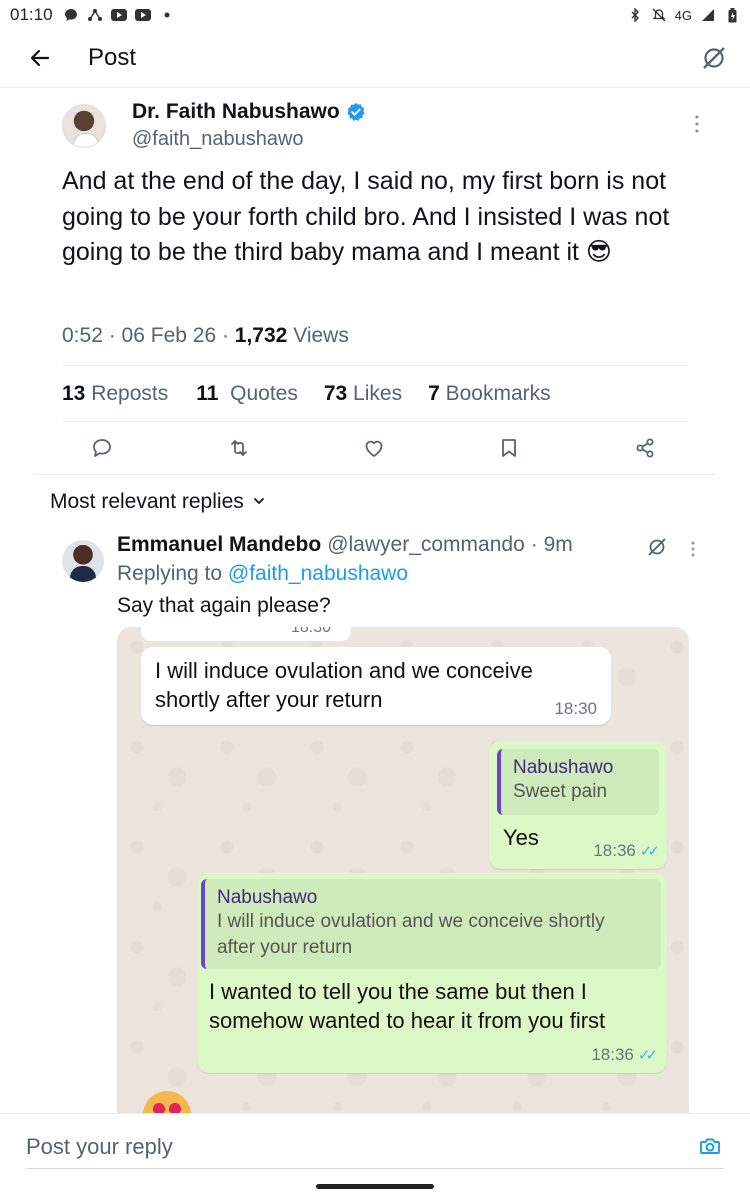  What do you see at coordinates (170, 573) in the screenshot?
I see `replying-prefix: Replying to` at bounding box center [170, 573].